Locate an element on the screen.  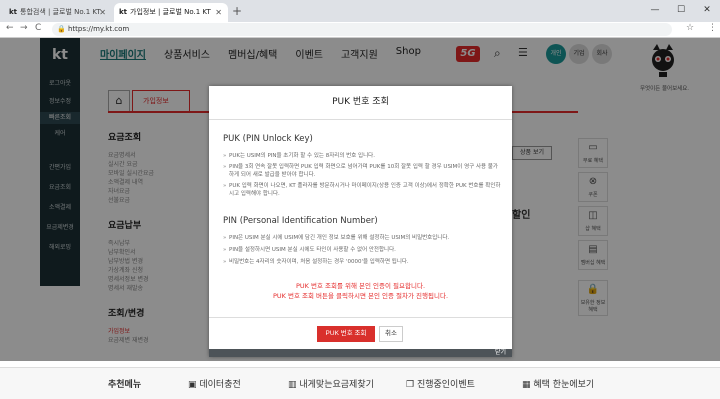
auth-notice: PUK 번호 조회 버튼을 클릭하시면 본인 인증 절차가 진행됩니다. is located at coordinates (360, 296).